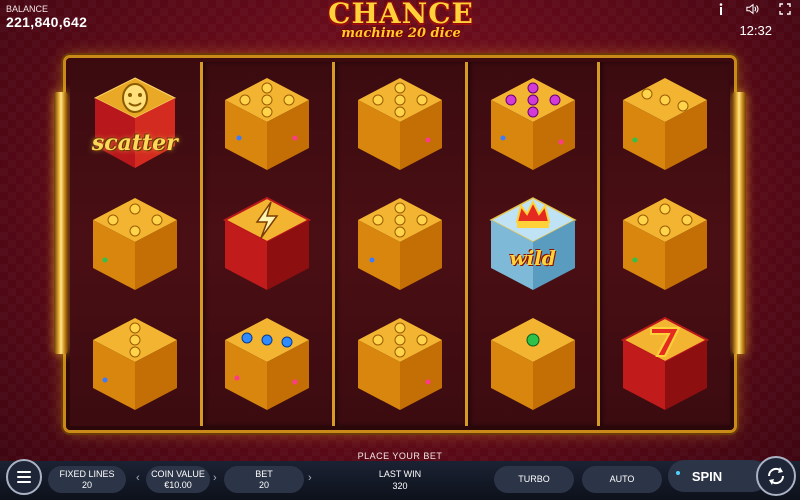 This screenshot has width=800, height=500. I want to click on turbo-label: TURBO, so click(534, 479).